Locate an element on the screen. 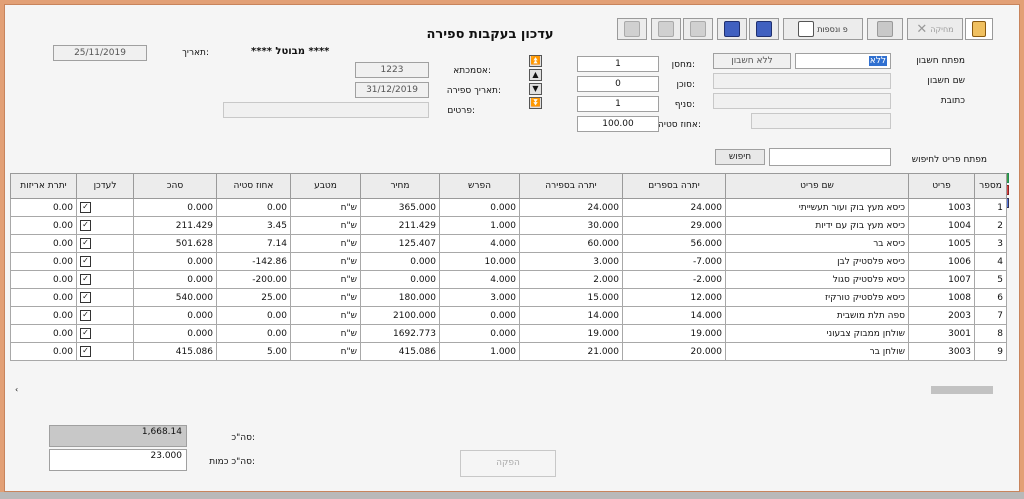 The image size is (1024, 499). cell-balance: 56.000 is located at coordinates (674, 243).